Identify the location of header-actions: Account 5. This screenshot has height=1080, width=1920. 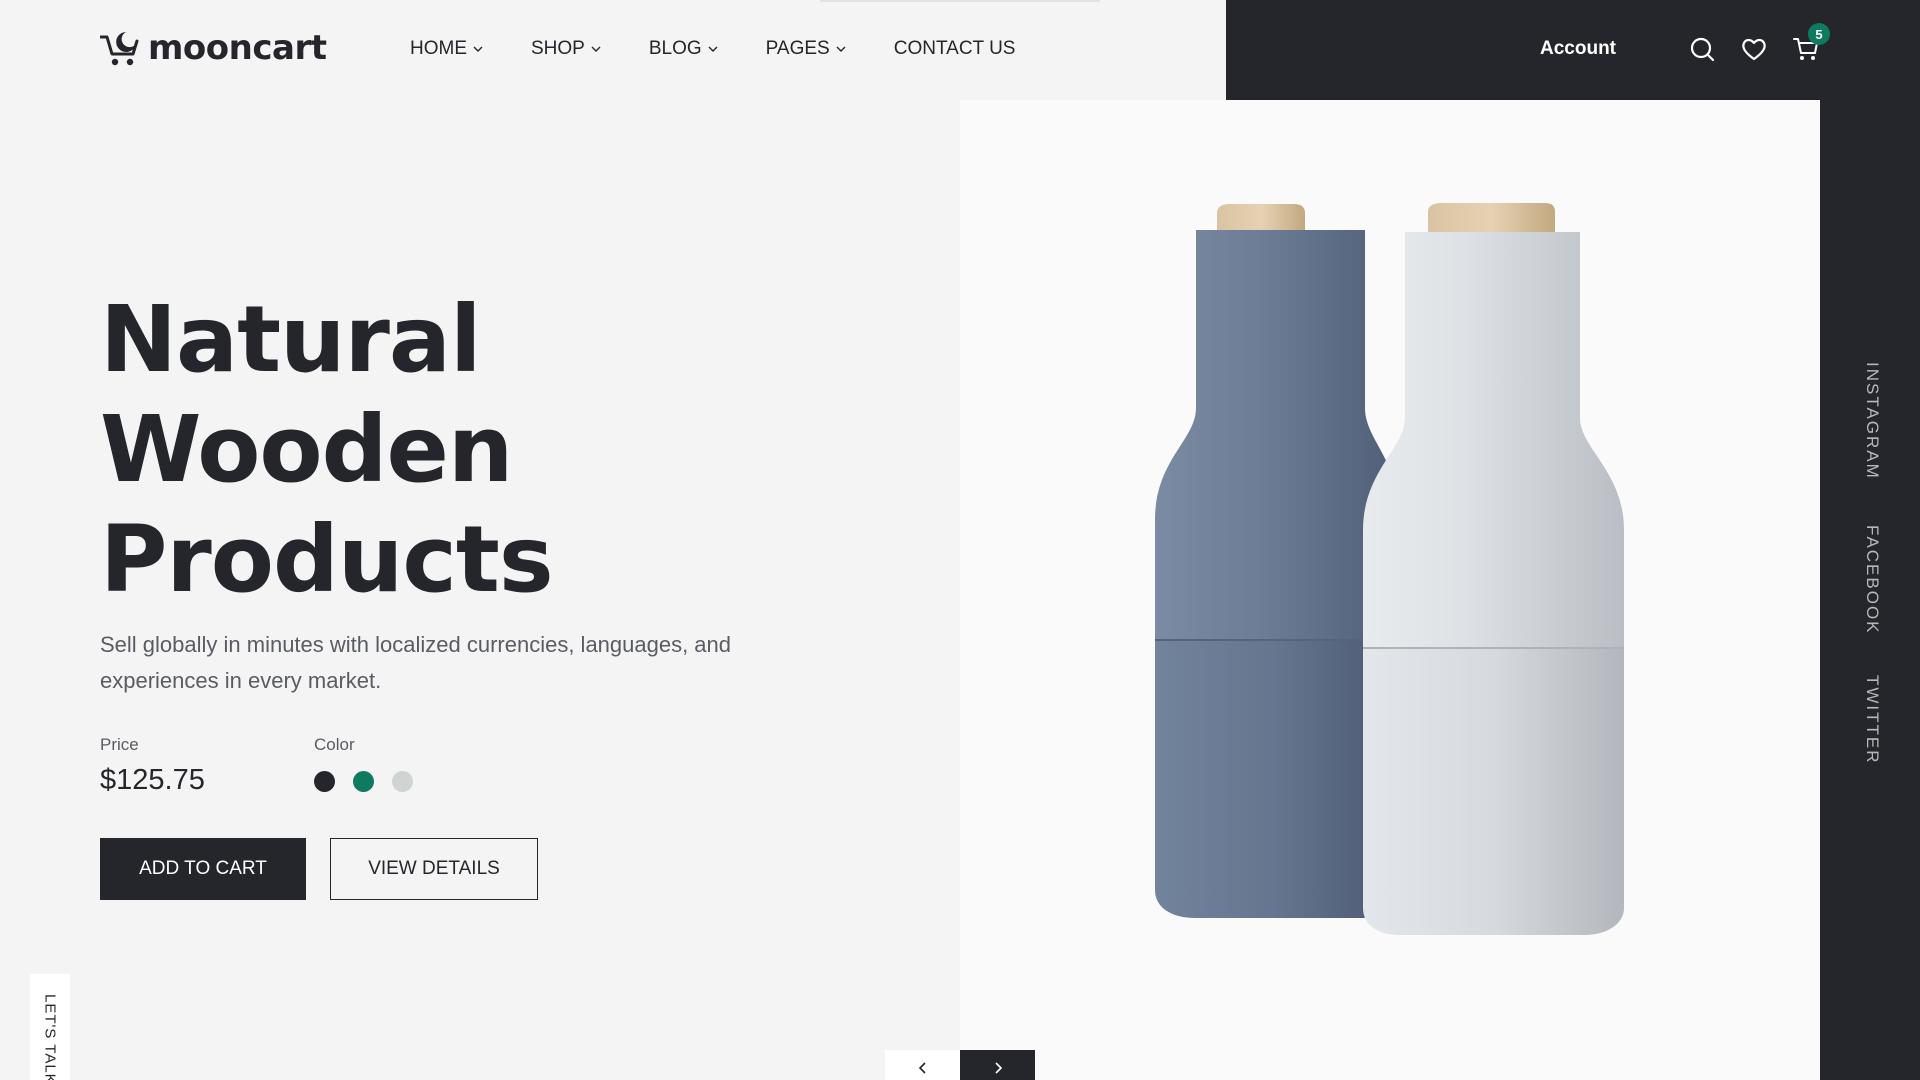
(1685, 47).